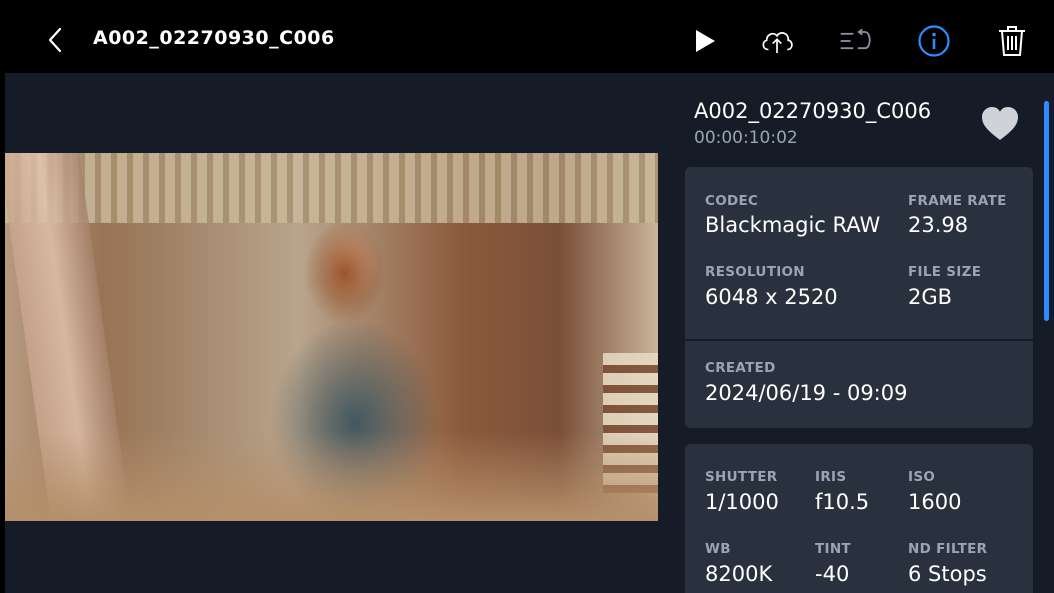 The image size is (1054, 593). Describe the element at coordinates (742, 502) in the screenshot. I see `shutter-value: 1/1000` at that location.